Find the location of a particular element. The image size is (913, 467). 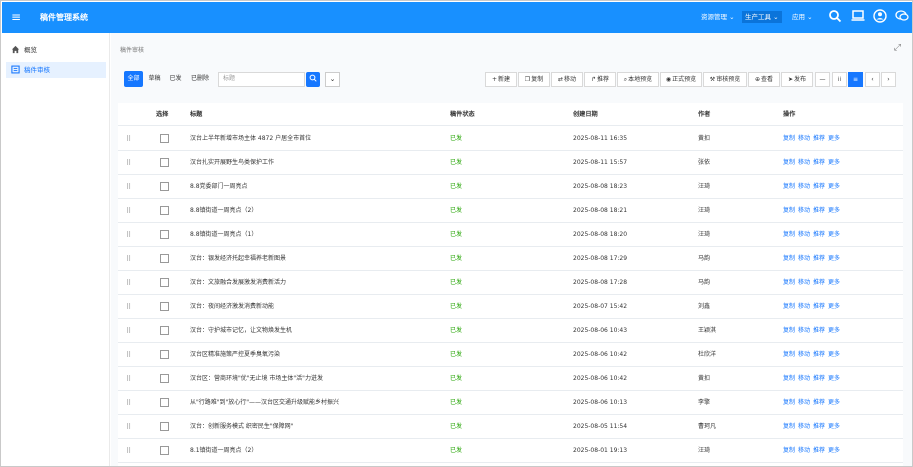

row-title: 汉台：守护城市记忆，让文物焕发生机 is located at coordinates (241, 331).